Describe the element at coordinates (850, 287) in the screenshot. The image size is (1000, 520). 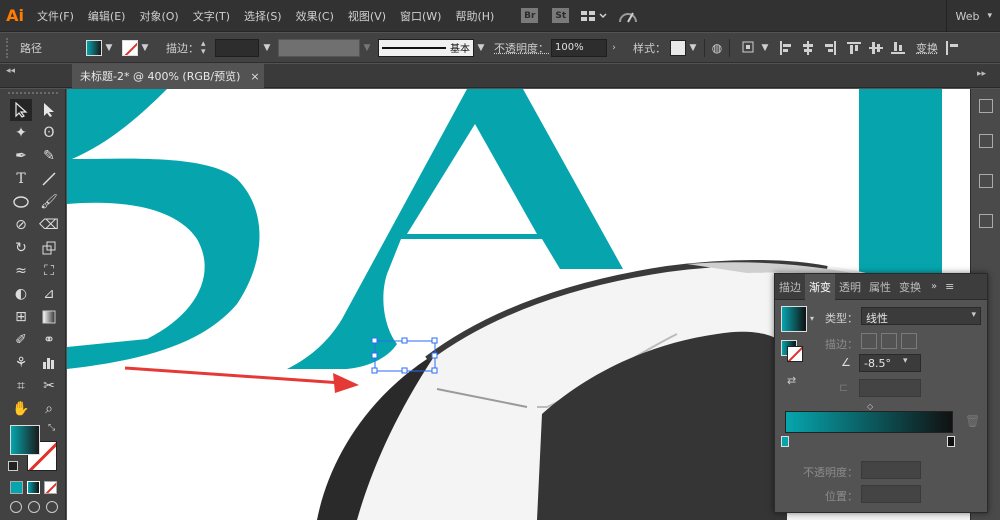
I see `tab-transparency: 透明` at that location.